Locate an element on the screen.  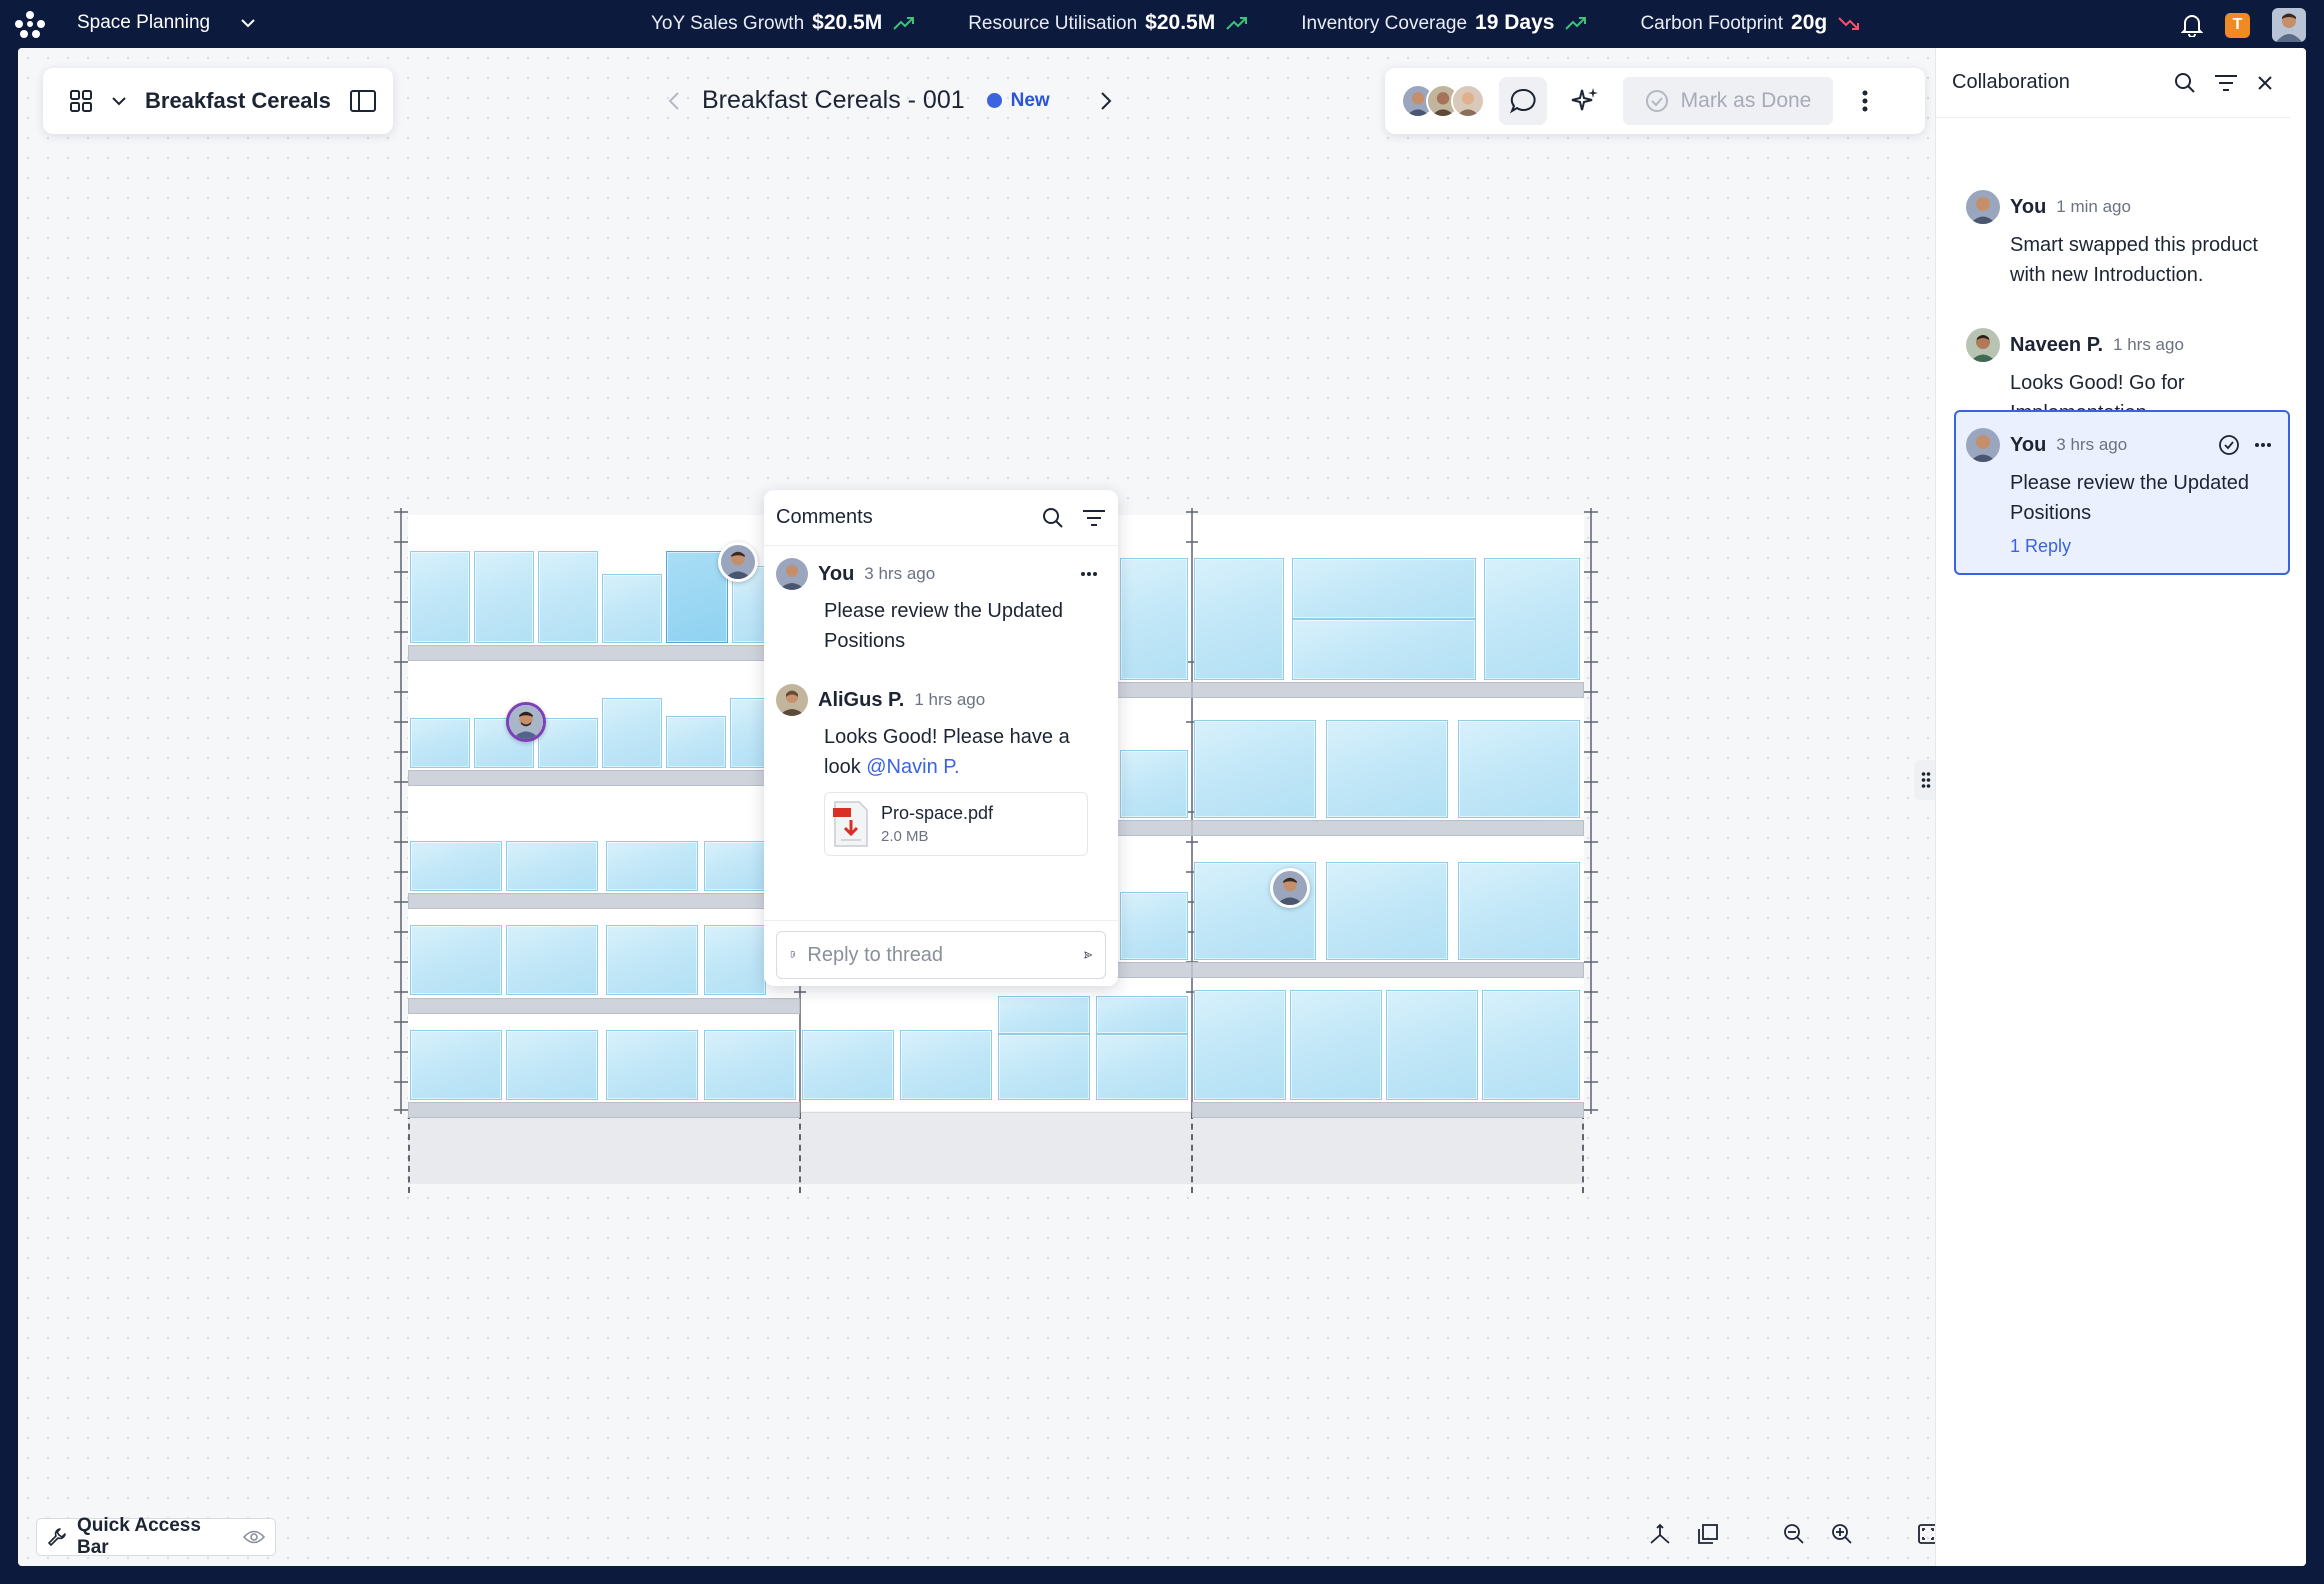
bay-divider-dashed is located at coordinates (409, 1153).